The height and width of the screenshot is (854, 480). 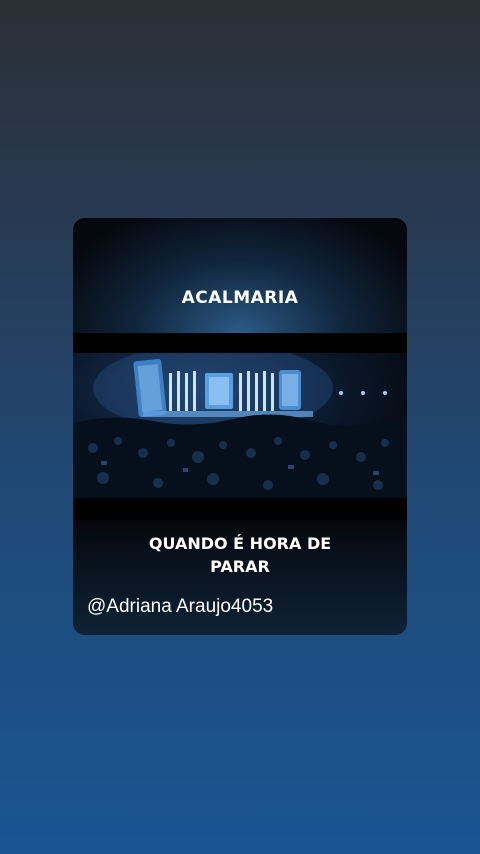 I want to click on concert-stage-image, so click(x=240, y=425).